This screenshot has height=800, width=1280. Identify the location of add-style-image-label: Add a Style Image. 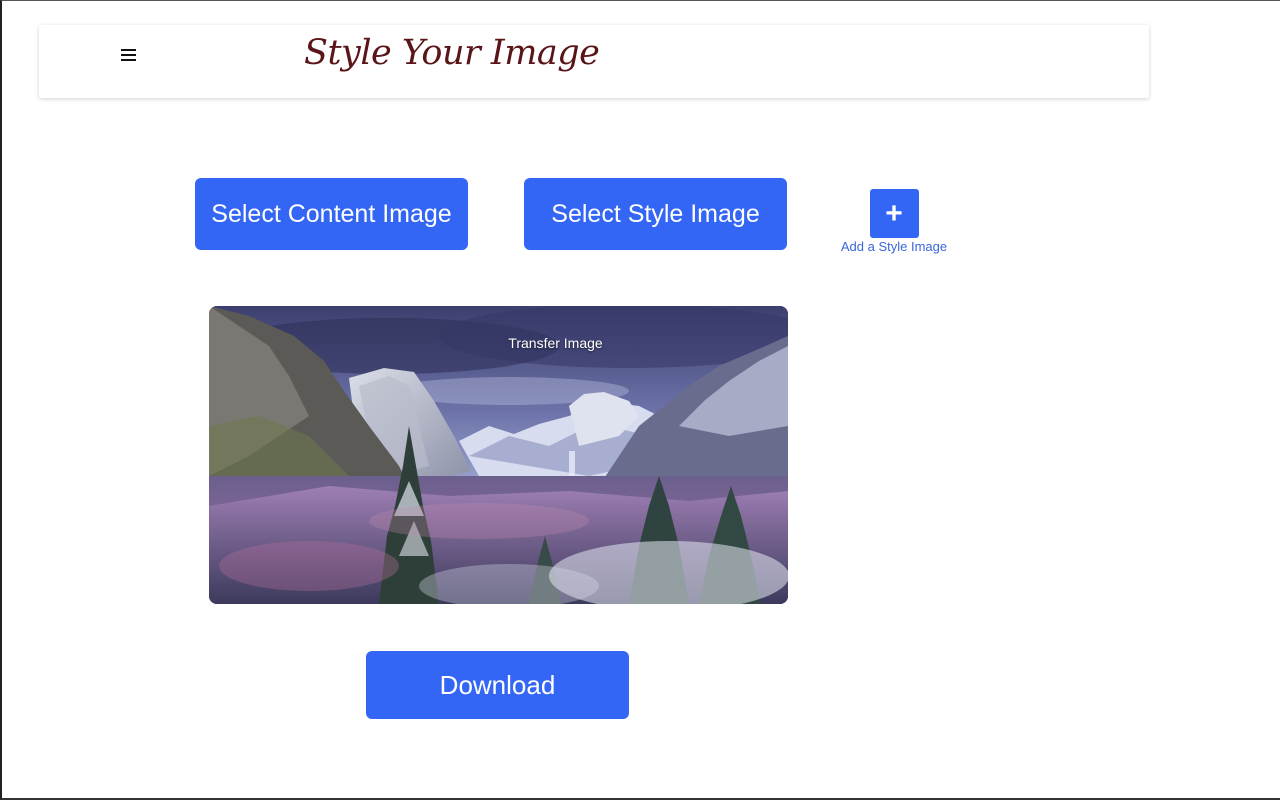
(894, 246).